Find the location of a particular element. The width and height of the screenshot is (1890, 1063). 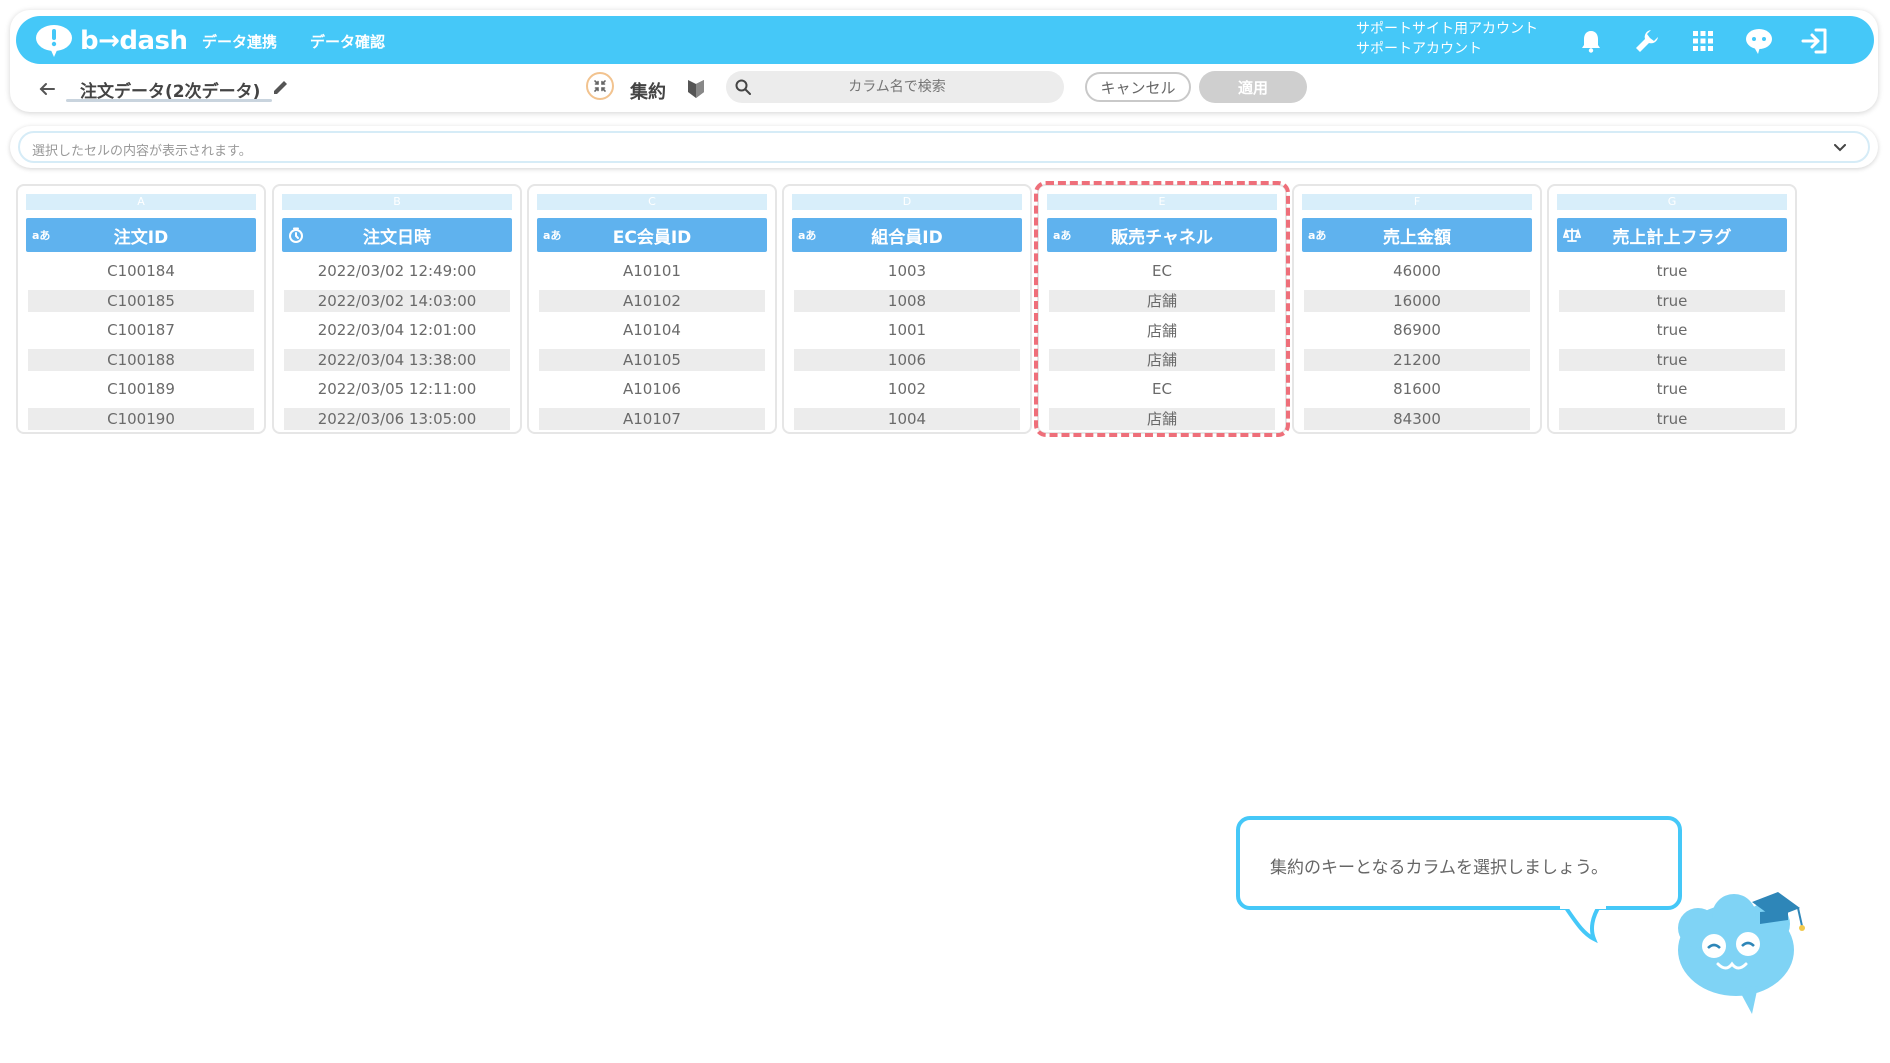

column-header: aあ 注文ID is located at coordinates (141, 235).